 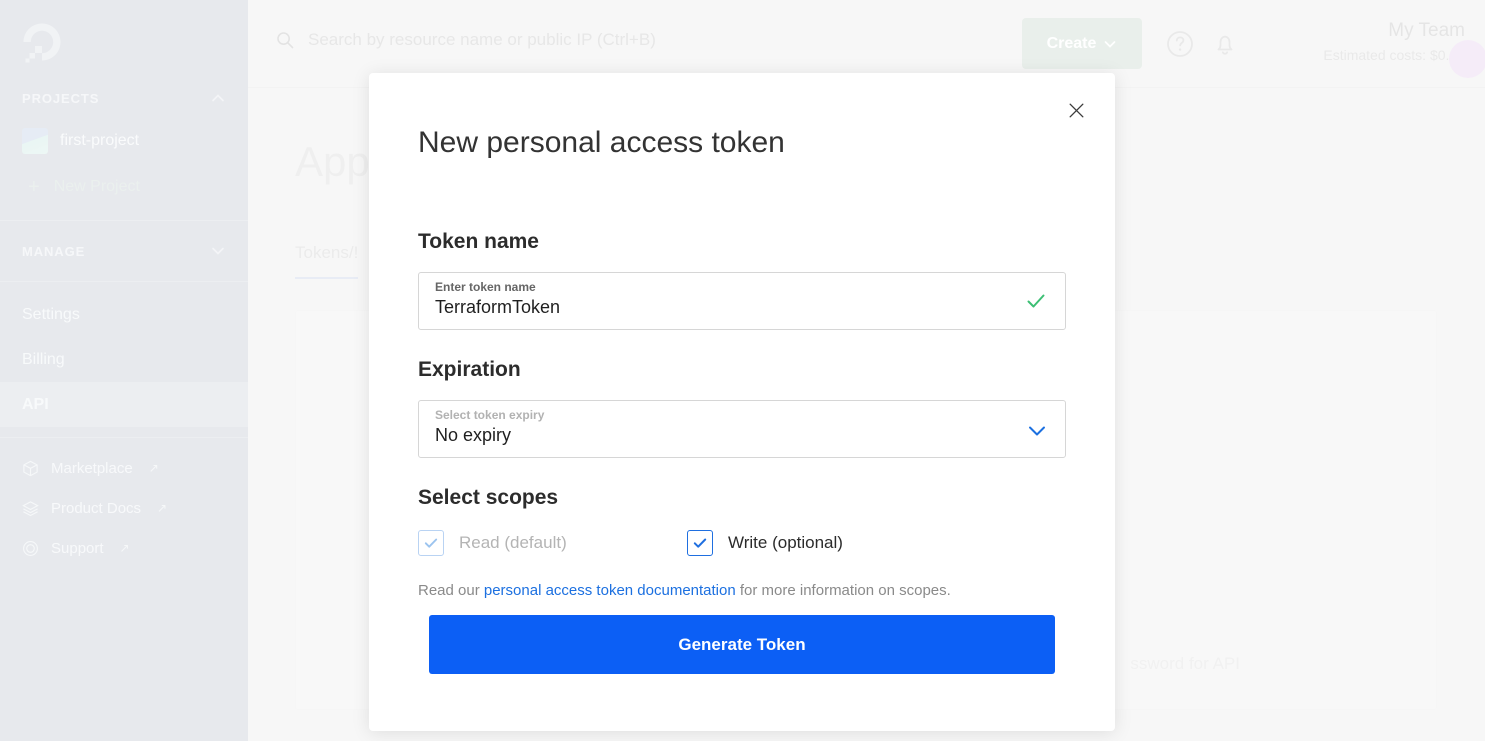 I want to click on close-button, so click(x=1076, y=110).